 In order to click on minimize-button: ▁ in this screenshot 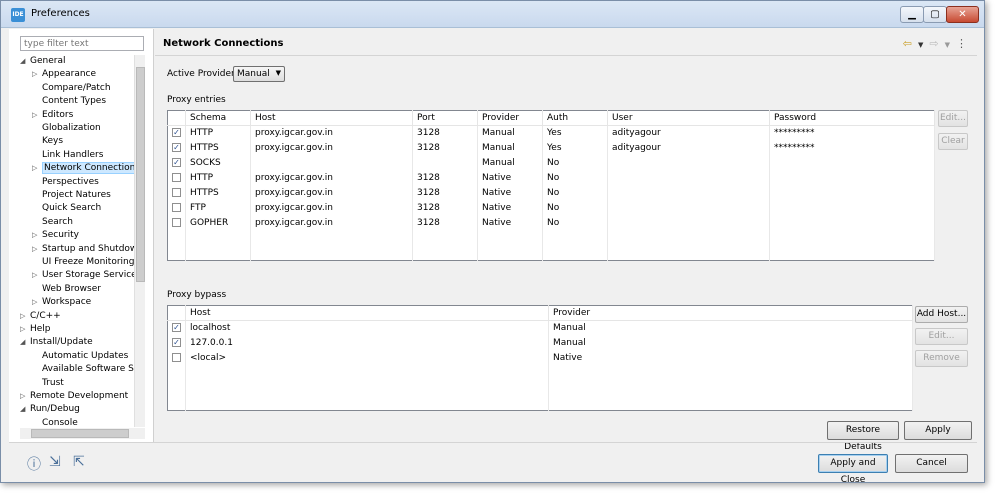, I will do `click(912, 14)`.